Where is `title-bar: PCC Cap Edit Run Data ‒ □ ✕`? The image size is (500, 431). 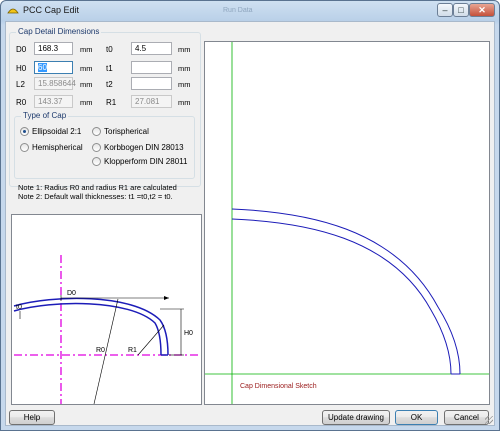
title-bar: PCC Cap Edit Run Data ‒ □ ✕ is located at coordinates (250, 11).